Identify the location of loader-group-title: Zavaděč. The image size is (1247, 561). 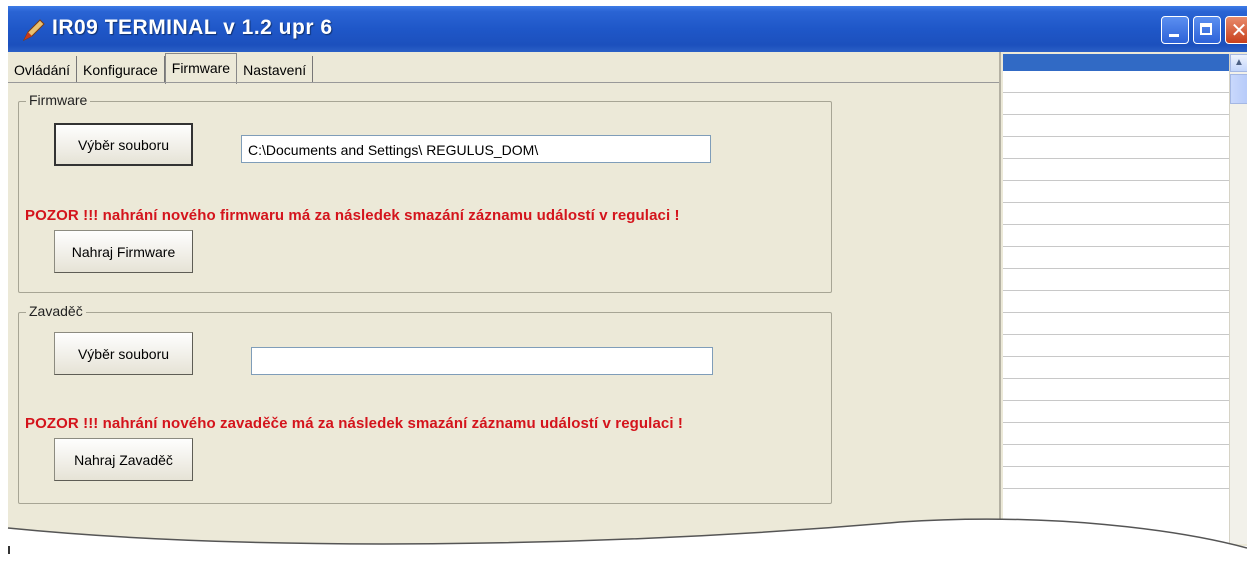
(56, 311).